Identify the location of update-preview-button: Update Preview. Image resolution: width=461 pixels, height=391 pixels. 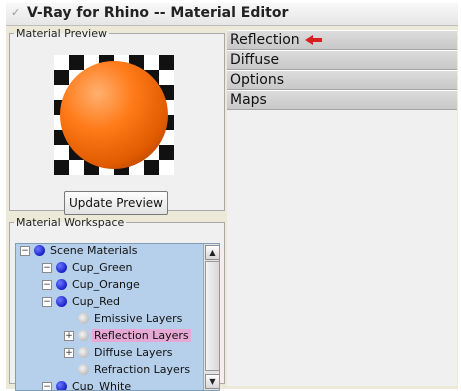
(116, 203).